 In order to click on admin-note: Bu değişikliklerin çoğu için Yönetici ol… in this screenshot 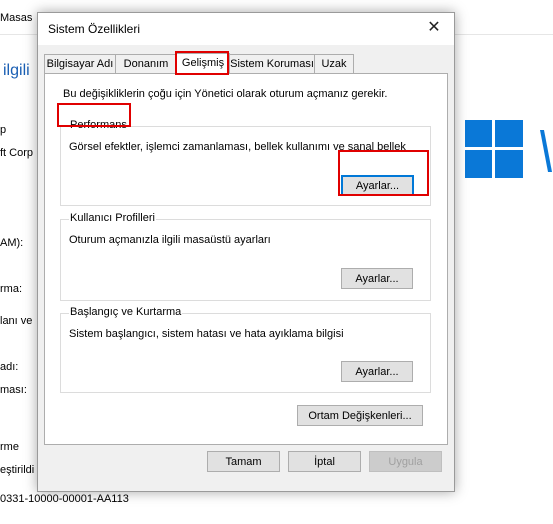, I will do `click(225, 94)`.